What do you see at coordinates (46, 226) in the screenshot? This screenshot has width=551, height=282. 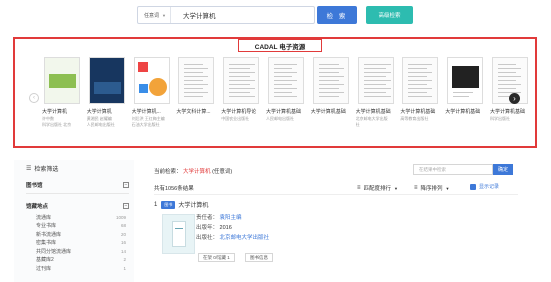 I see `facet-item-label: 专业书库` at bounding box center [46, 226].